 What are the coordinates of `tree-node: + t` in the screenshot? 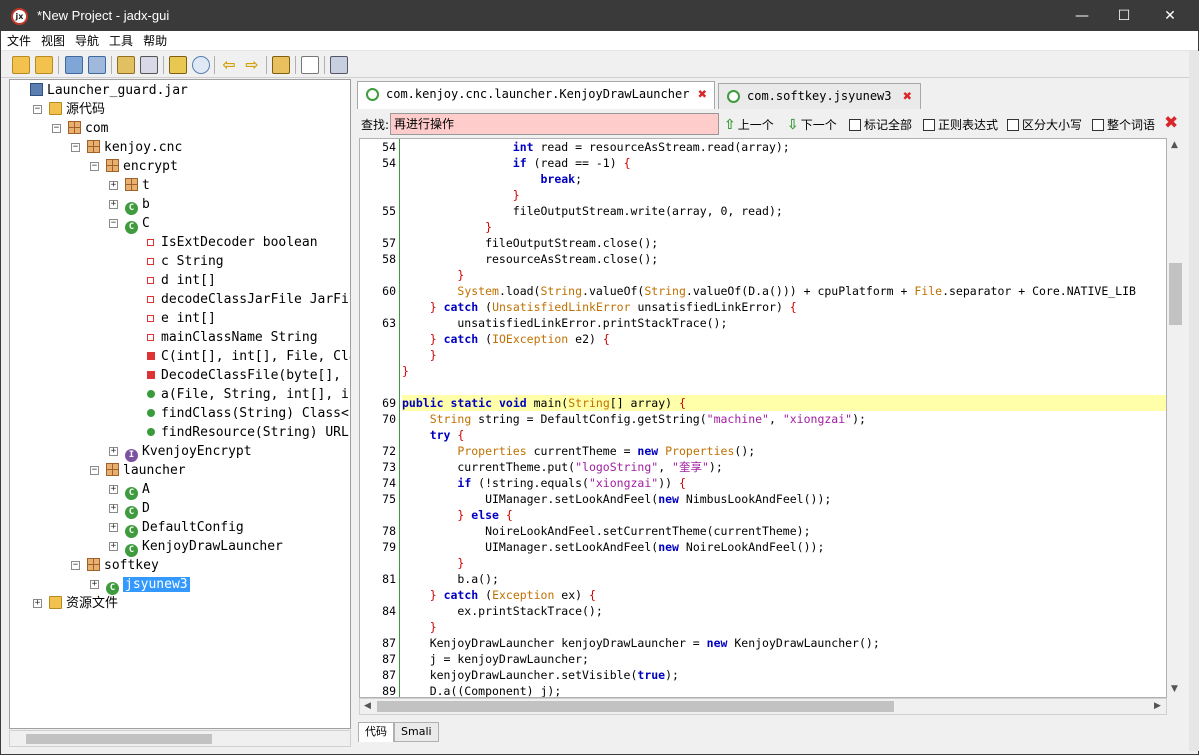 It's located at (129, 185).